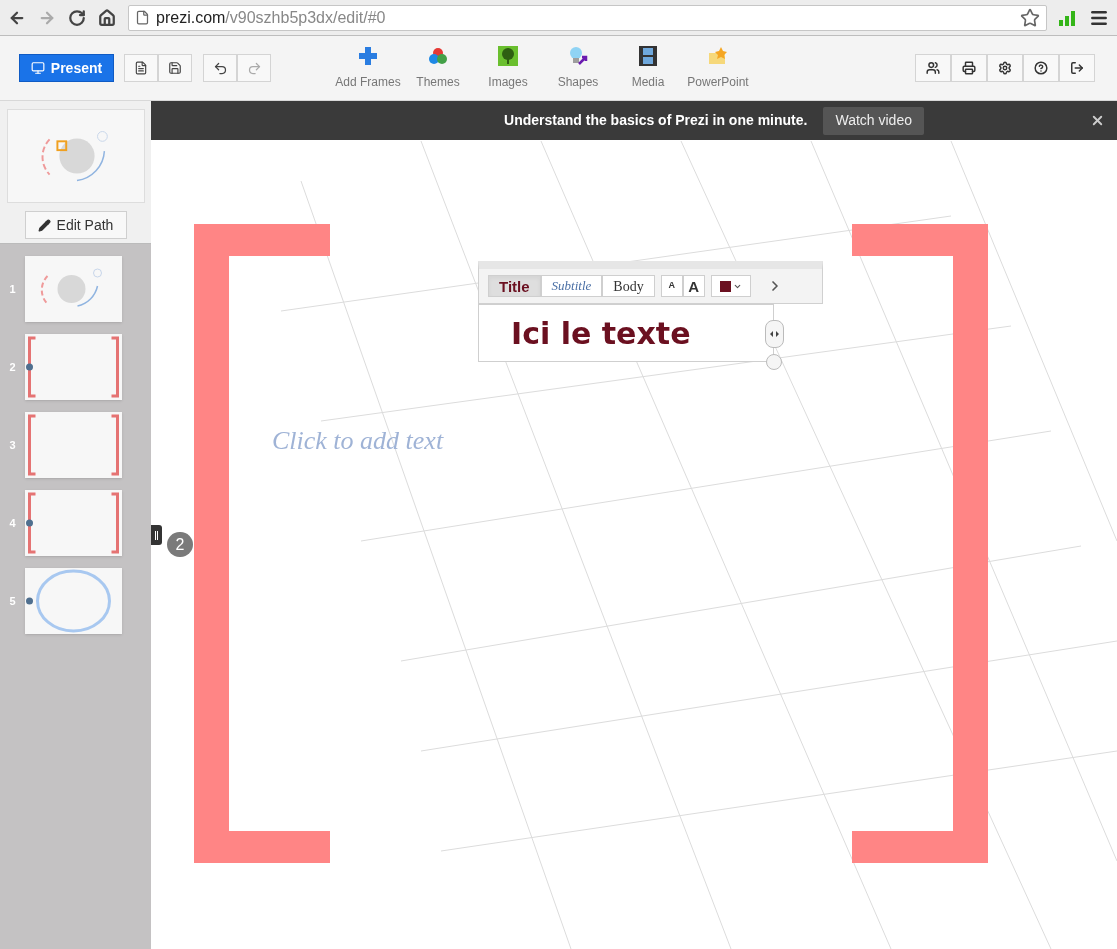  What do you see at coordinates (254, 68) in the screenshot?
I see `redo-icon` at bounding box center [254, 68].